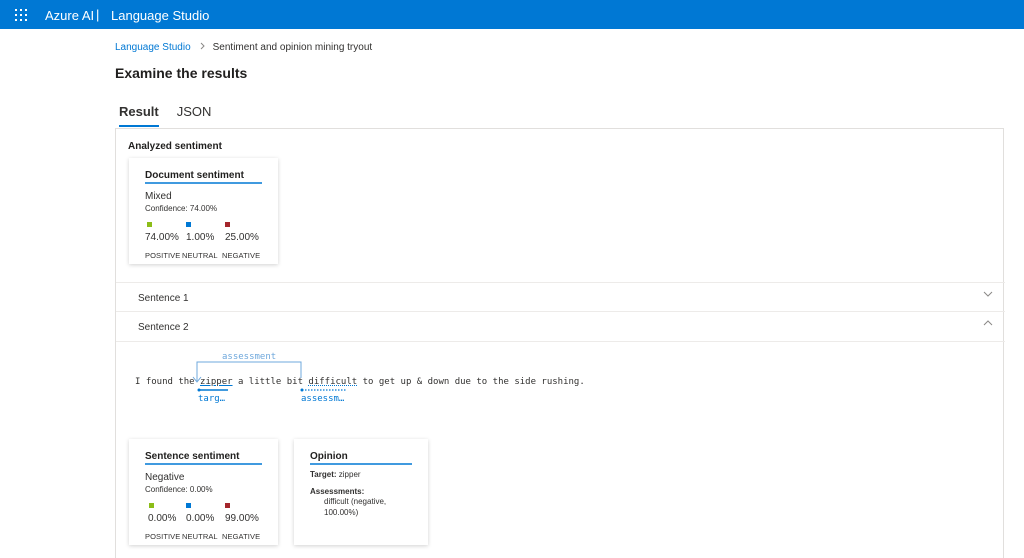 The width and height of the screenshot is (1024, 558). Describe the element at coordinates (162, 237) in the screenshot. I see `positive-value: 74.00%` at that location.